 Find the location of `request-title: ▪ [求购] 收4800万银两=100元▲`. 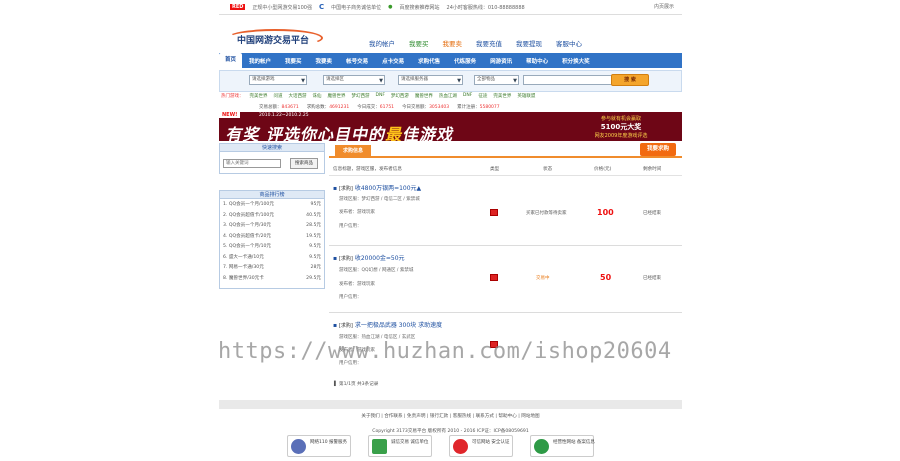

request-title: ▪ [求购] 收4800万银两=100元▲ is located at coordinates (377, 187).